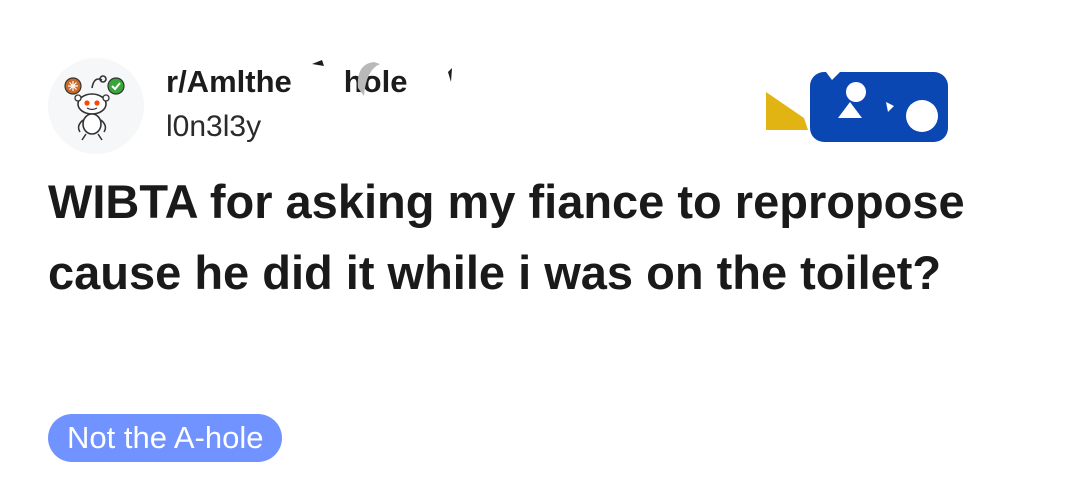 The width and height of the screenshot is (1080, 478). I want to click on reddit-snoo-icon, so click(94, 108).